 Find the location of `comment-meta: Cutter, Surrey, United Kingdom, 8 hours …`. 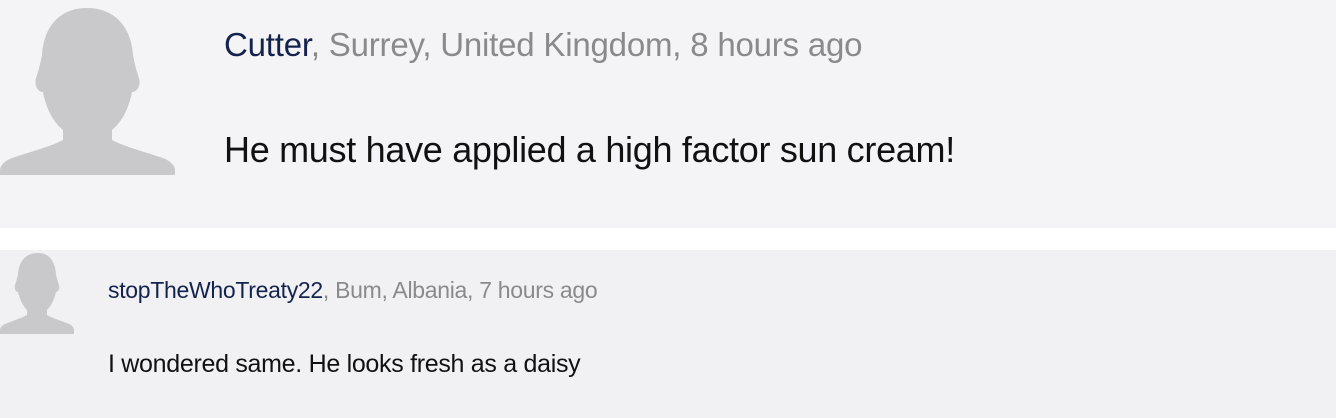

comment-meta: Cutter, Surrey, United Kingdom, 8 hours … is located at coordinates (543, 45).